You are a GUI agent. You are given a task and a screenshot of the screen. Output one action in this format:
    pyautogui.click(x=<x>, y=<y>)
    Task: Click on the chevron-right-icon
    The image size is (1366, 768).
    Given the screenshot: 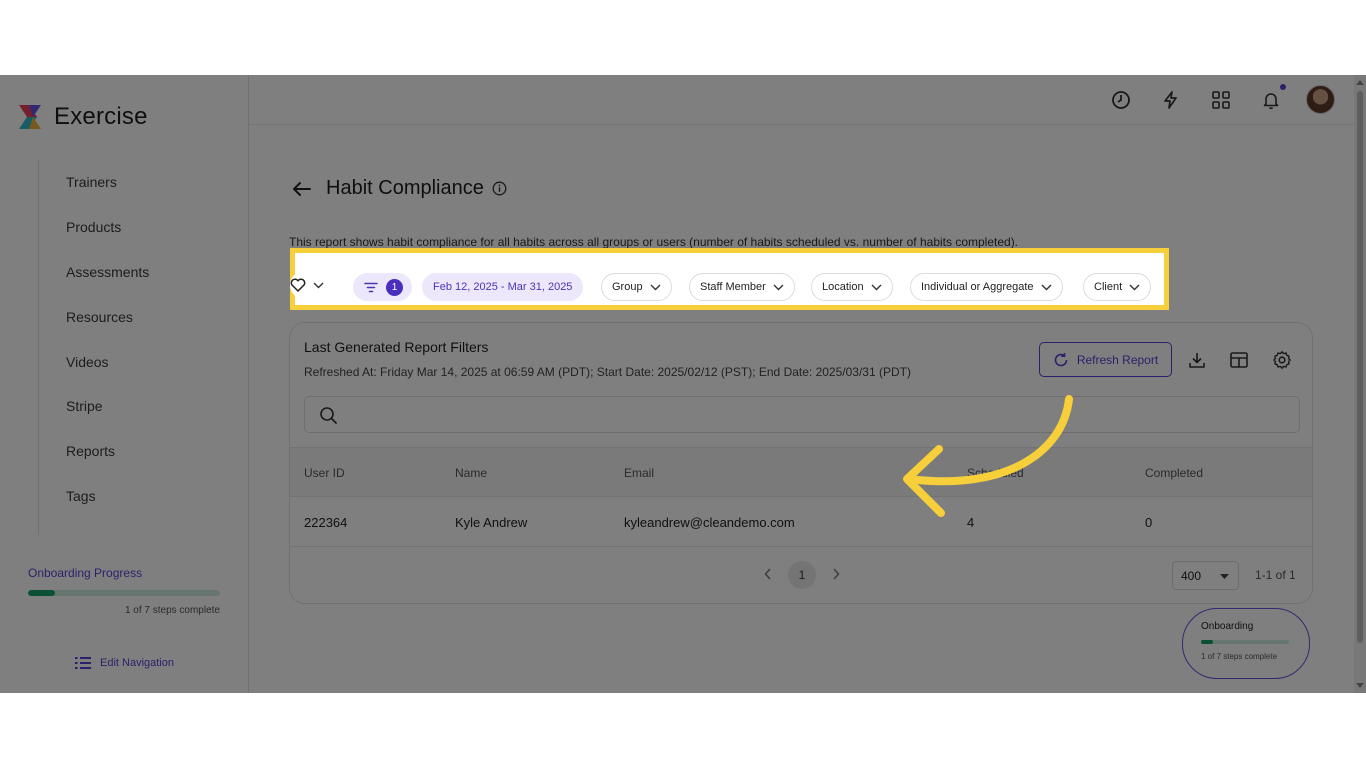 What is the action you would take?
    pyautogui.click(x=836, y=574)
    